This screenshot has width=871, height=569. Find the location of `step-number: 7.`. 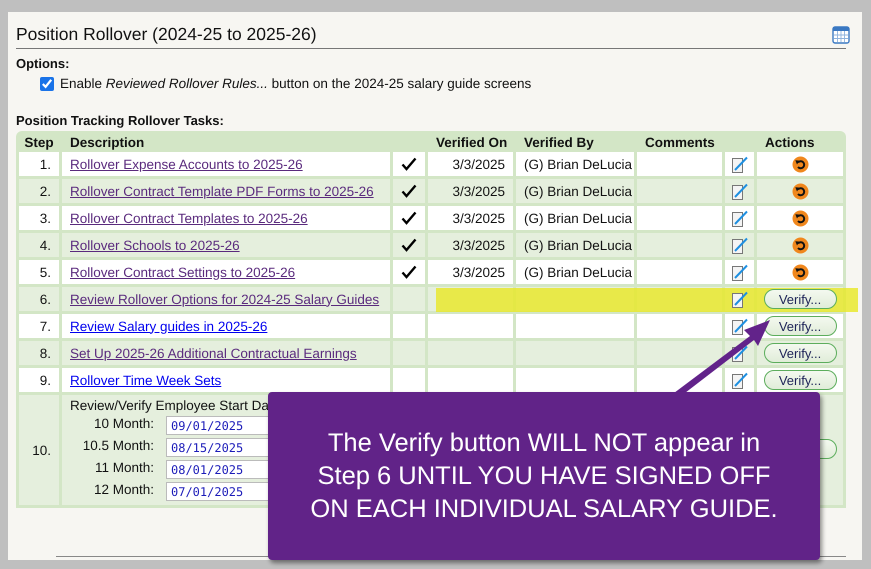

step-number: 7. is located at coordinates (45, 326).